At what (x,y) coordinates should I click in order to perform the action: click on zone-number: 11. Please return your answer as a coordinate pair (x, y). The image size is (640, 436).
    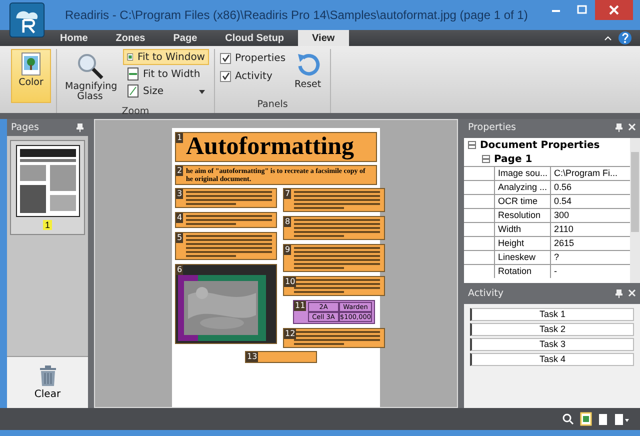
    Looking at the image, I should click on (300, 306).